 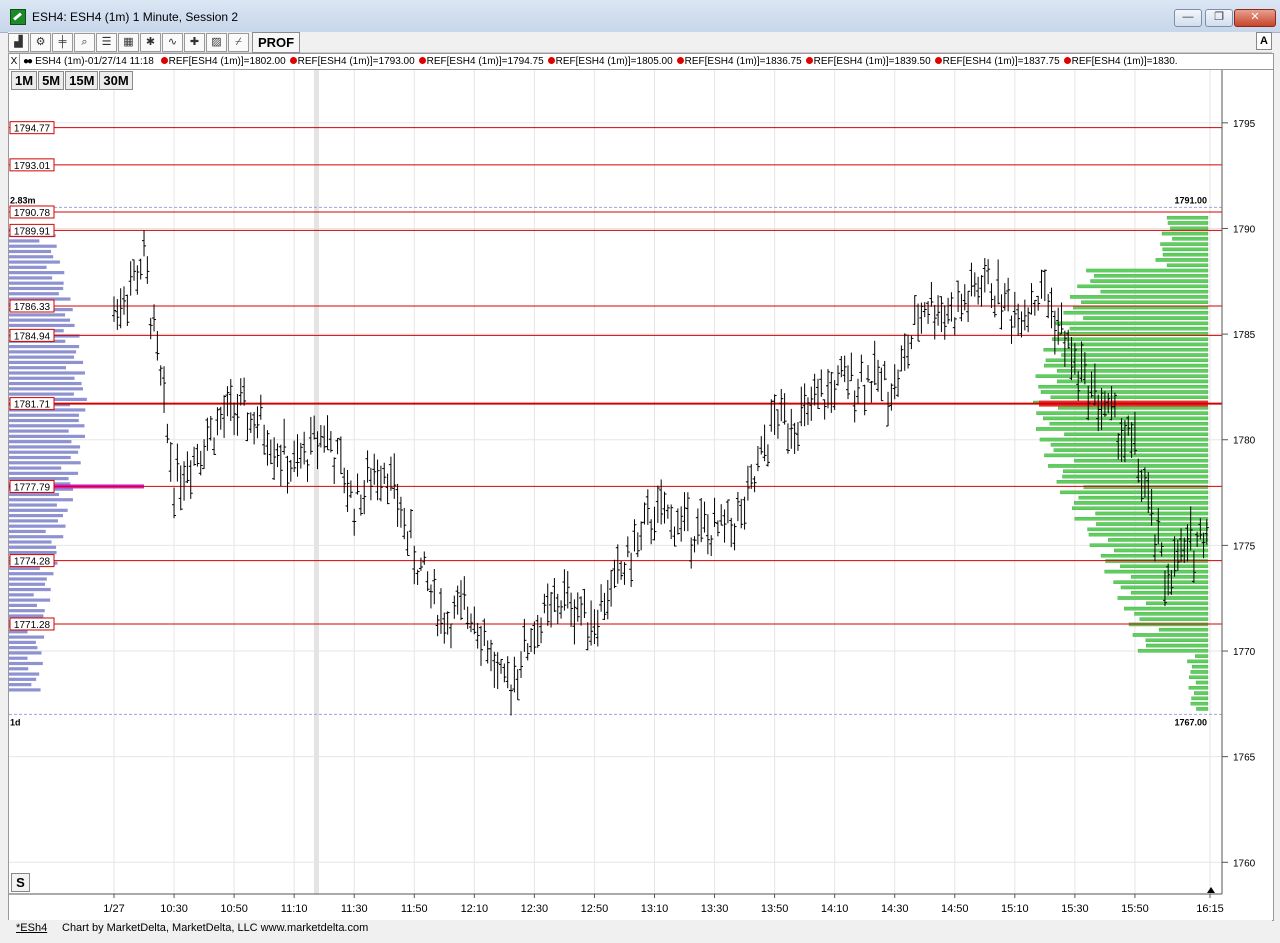 What do you see at coordinates (106, 42) in the screenshot?
I see `list-icon: ☰` at bounding box center [106, 42].